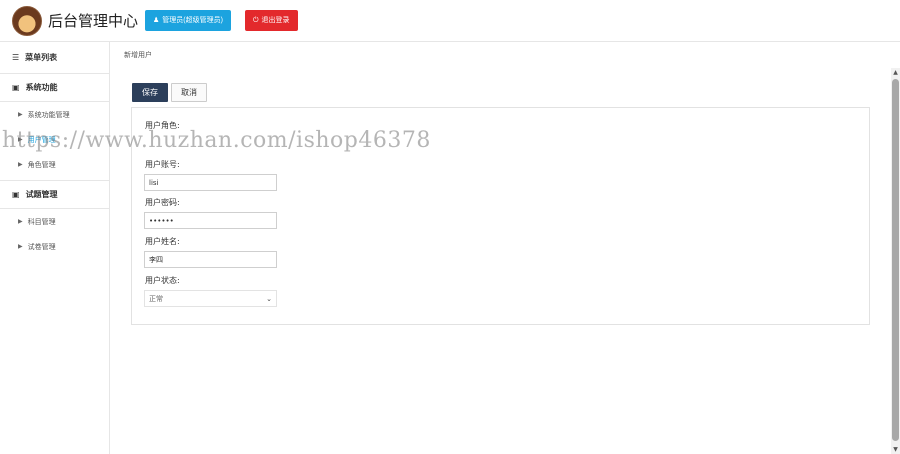  I want to click on vertical-scrollbar: ▲ ▼, so click(895, 261).